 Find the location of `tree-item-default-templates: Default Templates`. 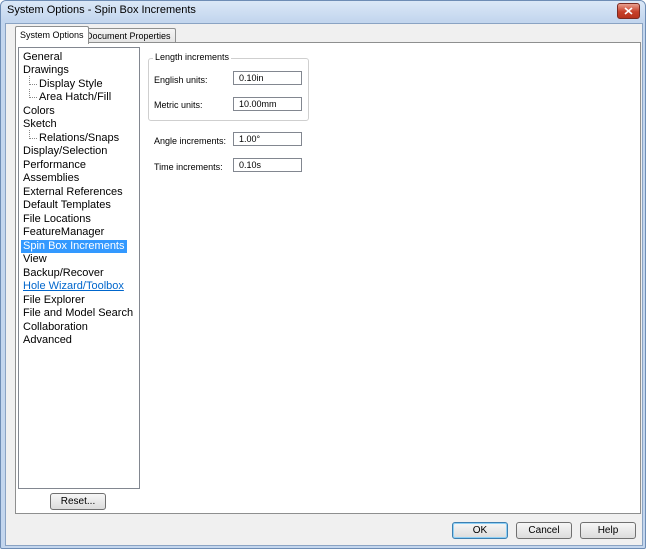

tree-item-default-templates: Default Templates is located at coordinates (67, 205).